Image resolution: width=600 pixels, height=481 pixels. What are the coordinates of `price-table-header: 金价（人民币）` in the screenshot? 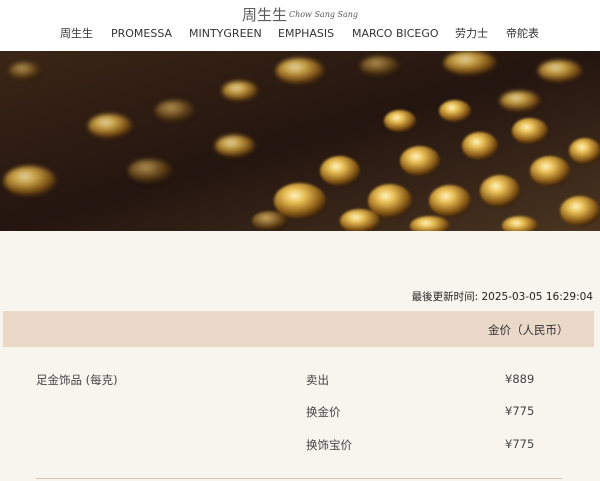 It's located at (298, 329).